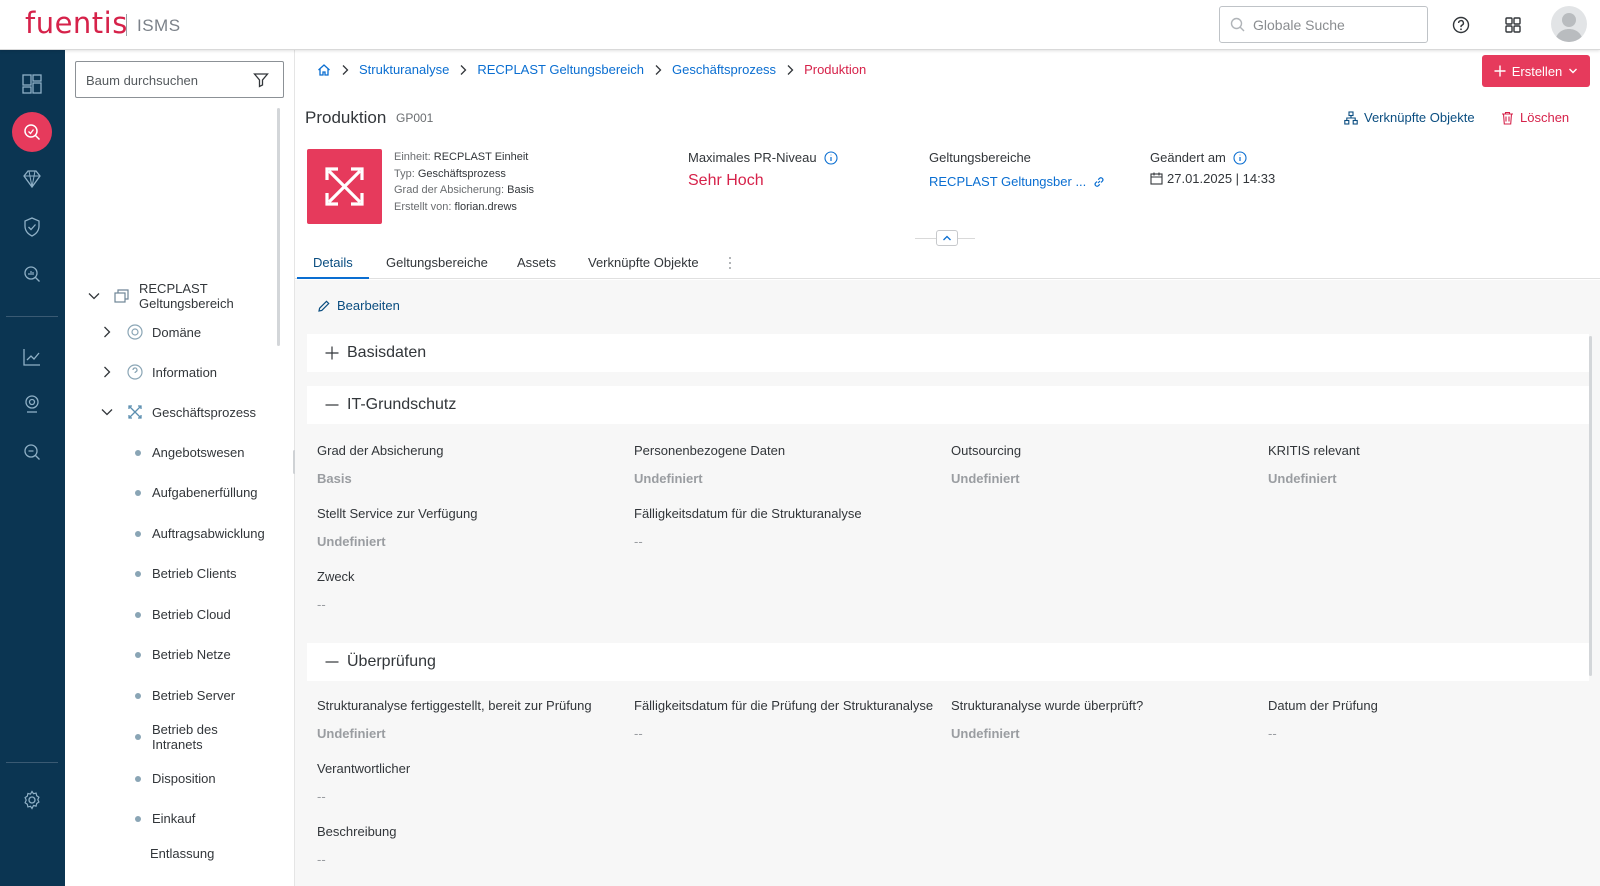 This screenshot has width=1600, height=886. I want to click on tree-root-recplast: RECPLAST Geltungsbereich, so click(160, 296).